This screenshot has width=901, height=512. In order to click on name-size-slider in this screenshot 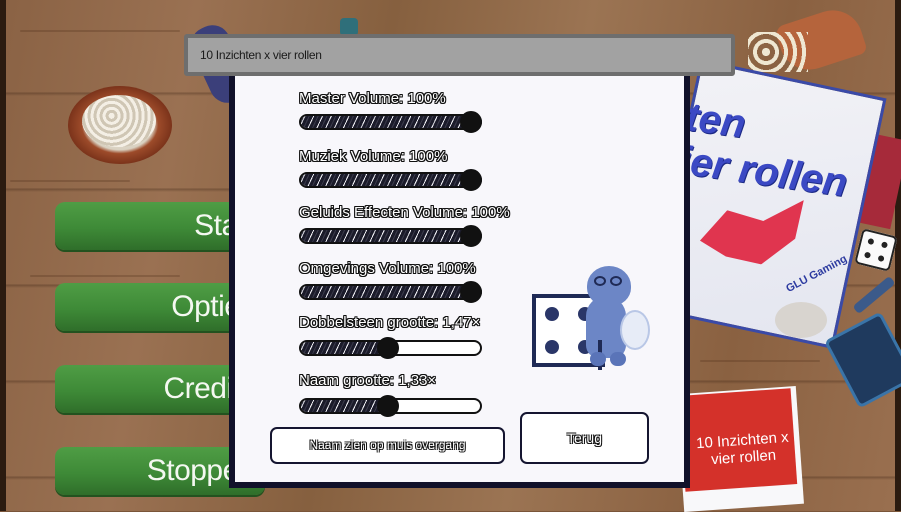, I will do `click(390, 406)`.